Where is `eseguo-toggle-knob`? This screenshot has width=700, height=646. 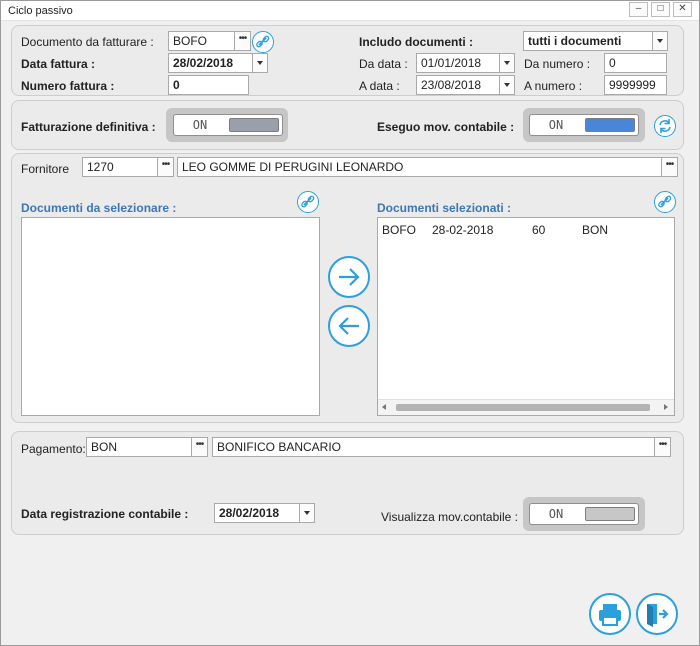
eseguo-toggle-knob is located at coordinates (610, 125).